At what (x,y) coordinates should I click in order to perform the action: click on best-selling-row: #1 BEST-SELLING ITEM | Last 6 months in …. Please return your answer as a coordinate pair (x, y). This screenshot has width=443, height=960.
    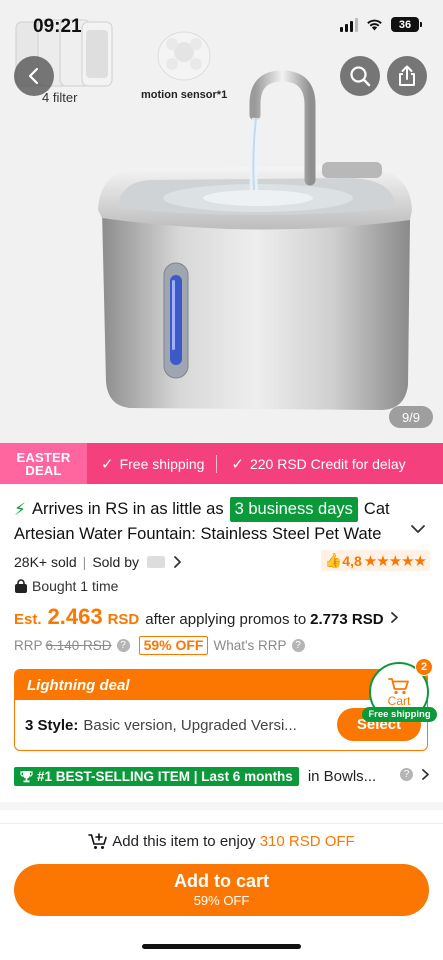
    Looking at the image, I should click on (222, 776).